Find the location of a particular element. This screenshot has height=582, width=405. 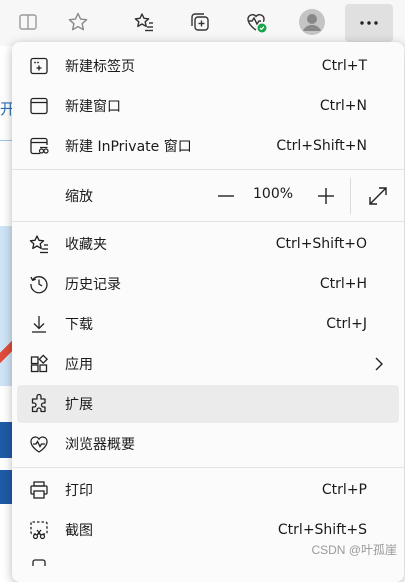

zoom-control-row: 缩放 100% is located at coordinates (208, 196).